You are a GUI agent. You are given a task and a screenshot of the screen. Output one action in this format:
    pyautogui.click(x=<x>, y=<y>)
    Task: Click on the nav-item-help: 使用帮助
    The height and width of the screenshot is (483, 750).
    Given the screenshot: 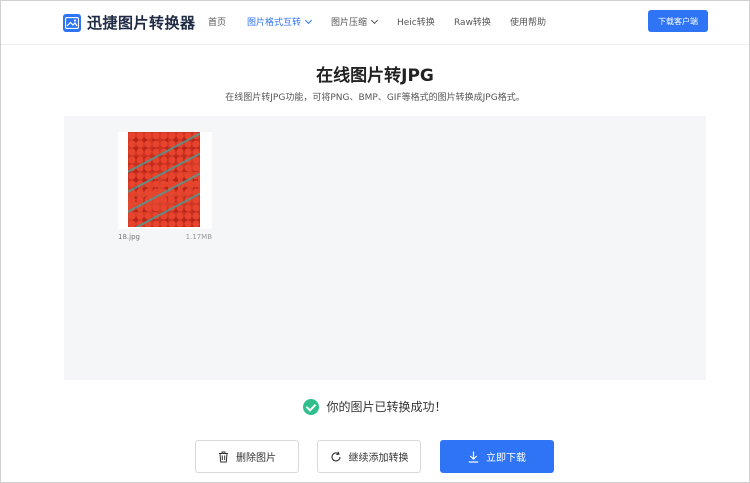 What is the action you would take?
    pyautogui.click(x=528, y=21)
    